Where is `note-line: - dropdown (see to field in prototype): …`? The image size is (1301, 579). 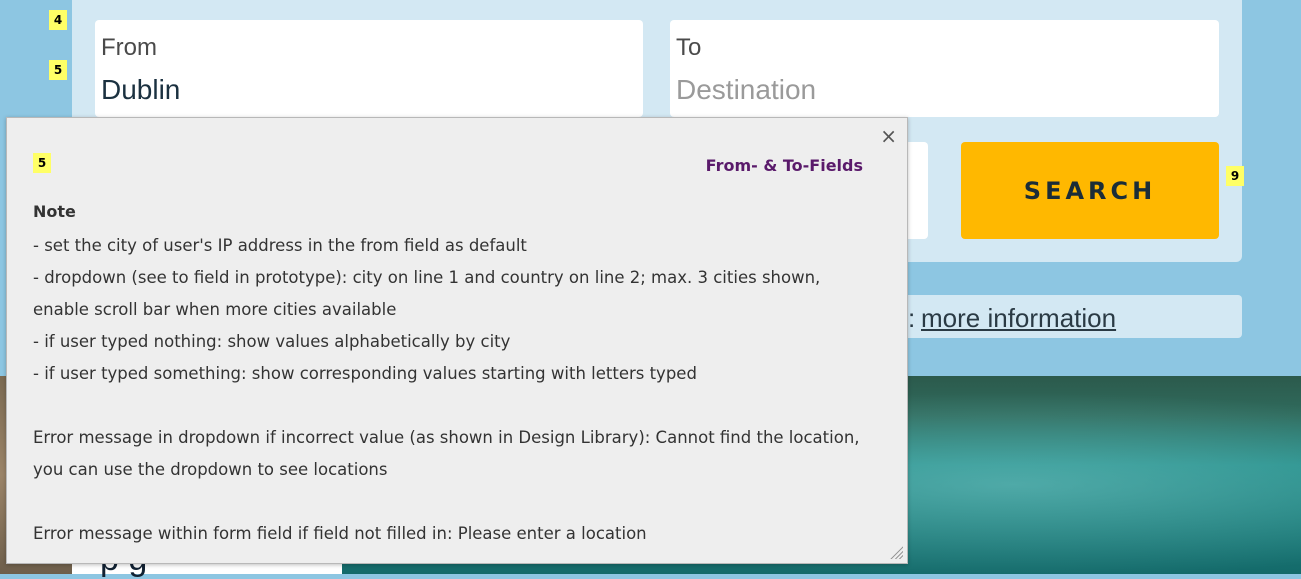
note-line: - dropdown (see to field in prototype): … is located at coordinates (427, 293).